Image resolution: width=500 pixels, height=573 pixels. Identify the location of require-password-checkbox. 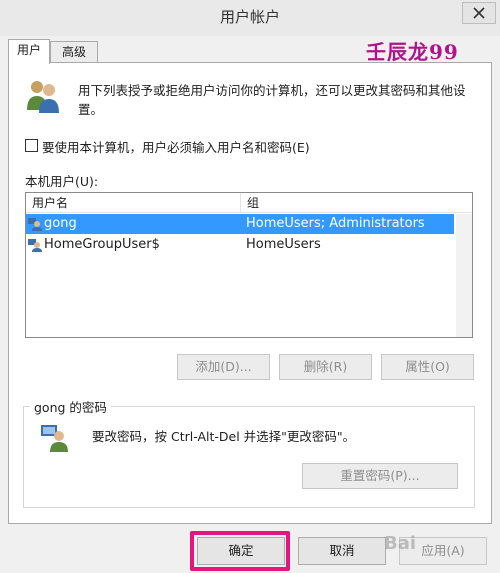
(31, 145).